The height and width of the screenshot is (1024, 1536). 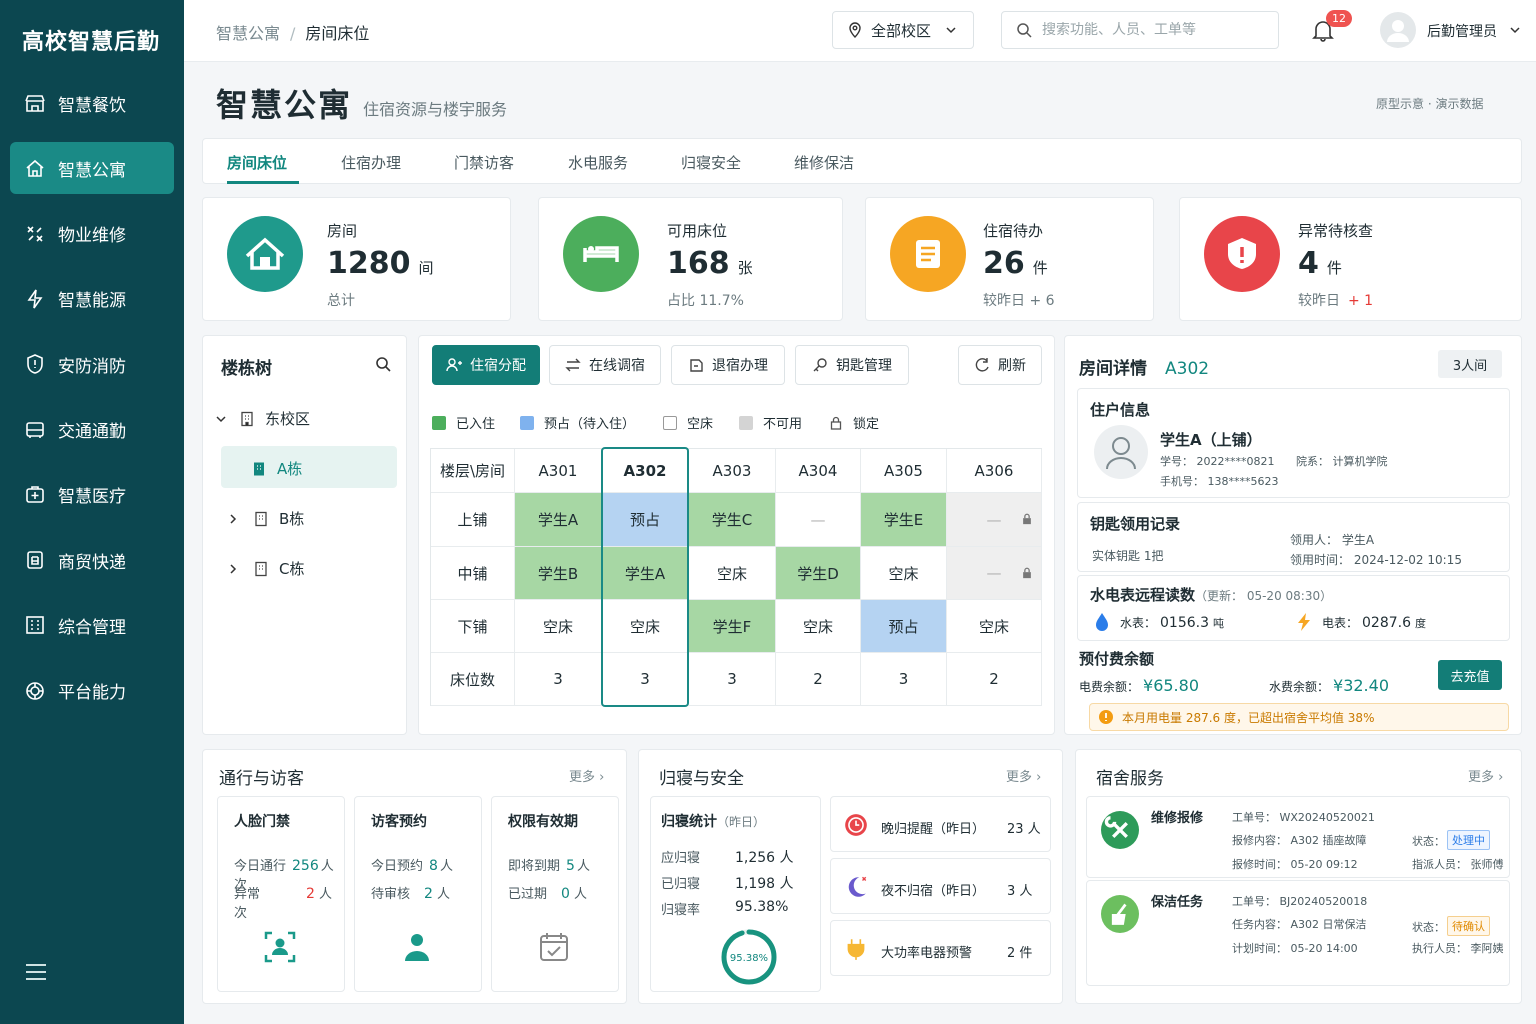 What do you see at coordinates (486, 365) in the screenshot?
I see `assign-button: 住宿分配` at bounding box center [486, 365].